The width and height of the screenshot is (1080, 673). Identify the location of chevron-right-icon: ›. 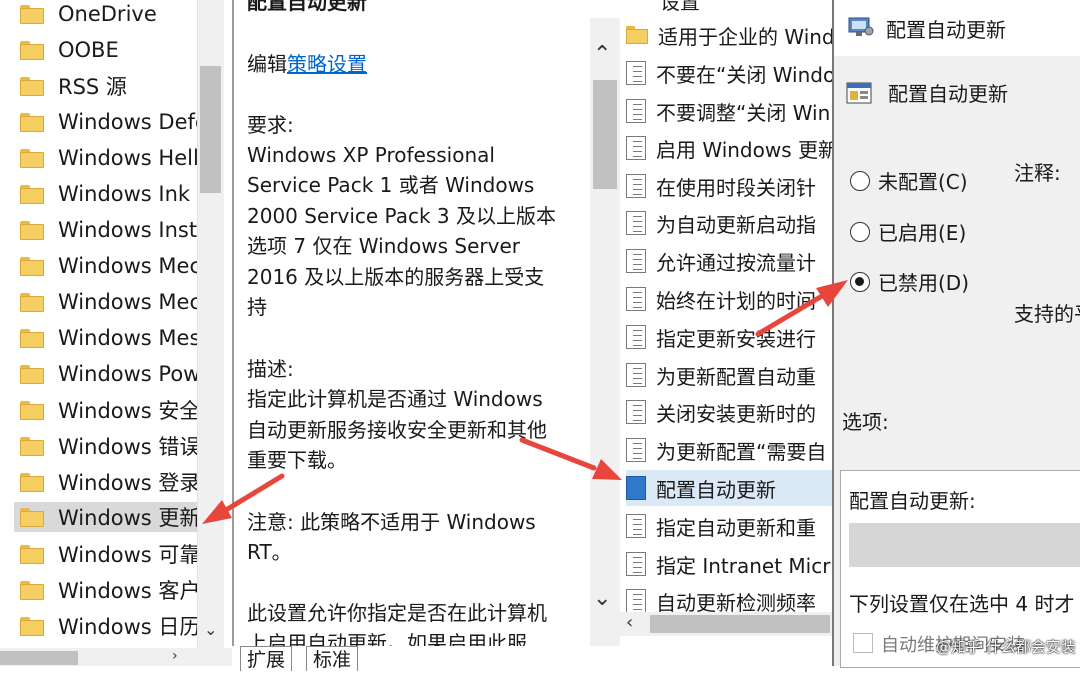
(175, 656).